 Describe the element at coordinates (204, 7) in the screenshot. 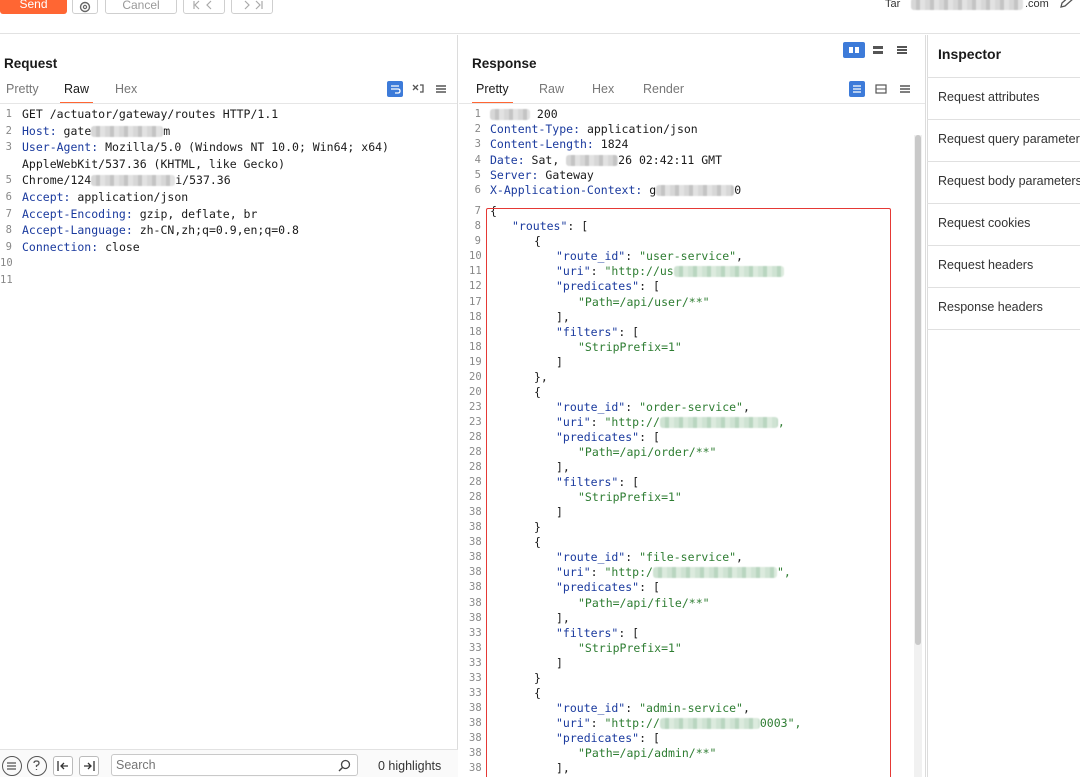

I see `history-back-button` at that location.